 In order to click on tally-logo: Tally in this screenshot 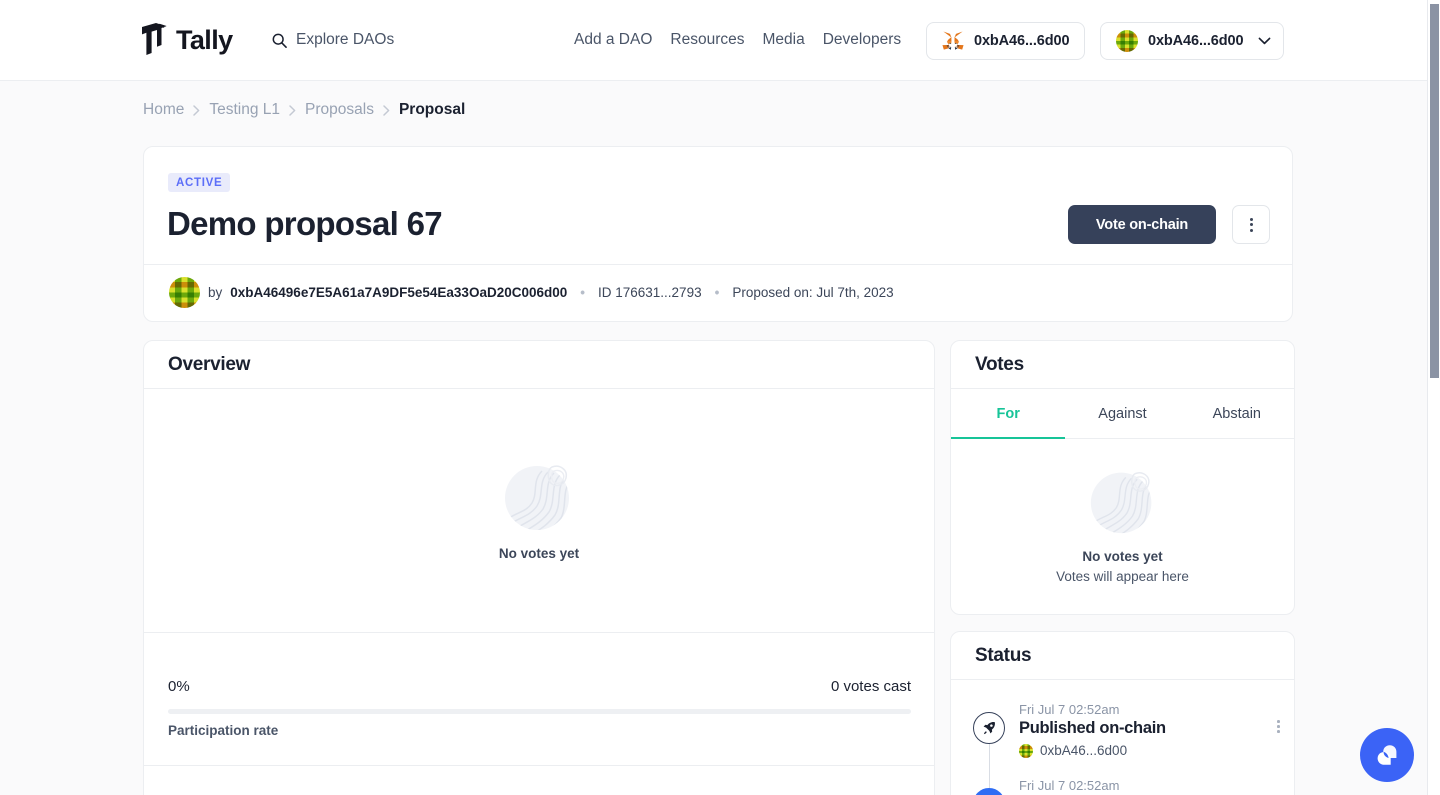, I will do `click(186, 40)`.